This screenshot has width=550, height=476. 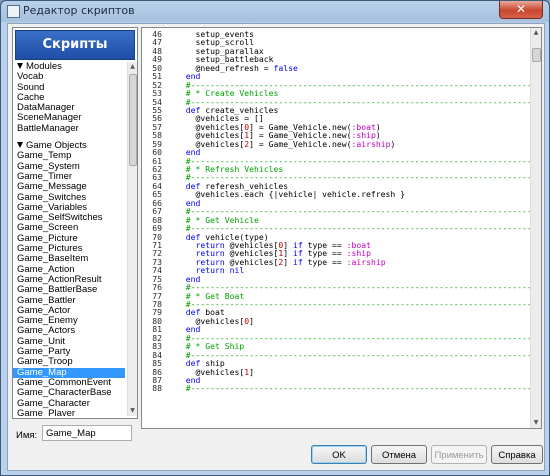 What do you see at coordinates (132, 239) in the screenshot?
I see `script-list-scrollbar: ▲ ▼` at bounding box center [132, 239].